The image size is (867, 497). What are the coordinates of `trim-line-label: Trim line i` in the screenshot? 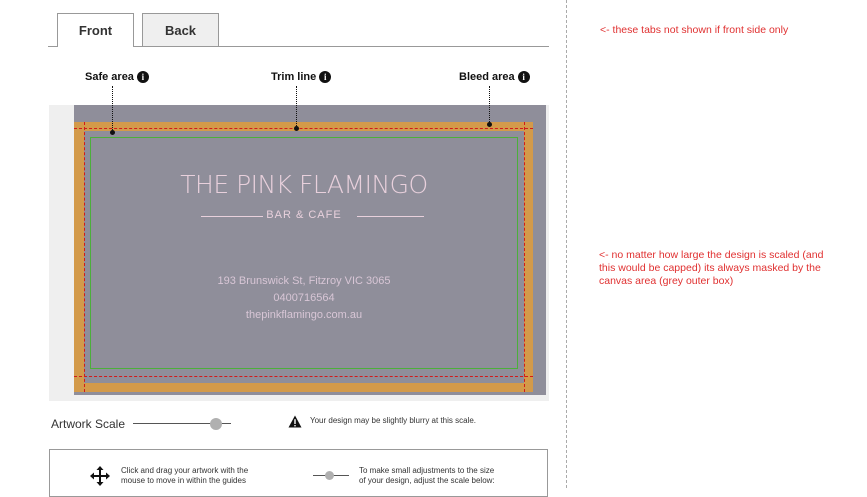 It's located at (301, 77).